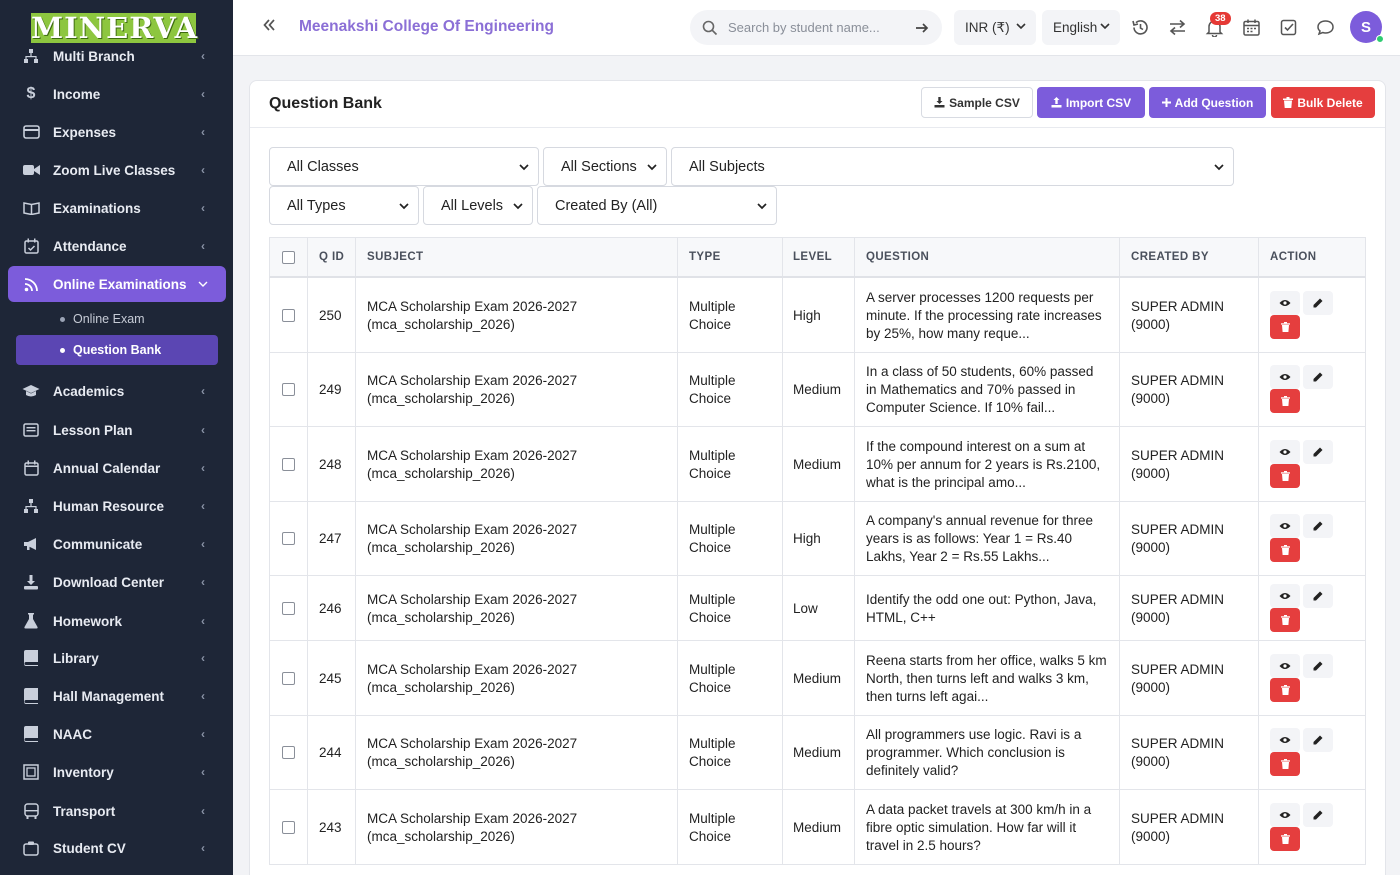 This screenshot has width=1400, height=875. Describe the element at coordinates (117, 696) in the screenshot. I see `sidebar-item-hall-management: Hall Management ‹` at that location.